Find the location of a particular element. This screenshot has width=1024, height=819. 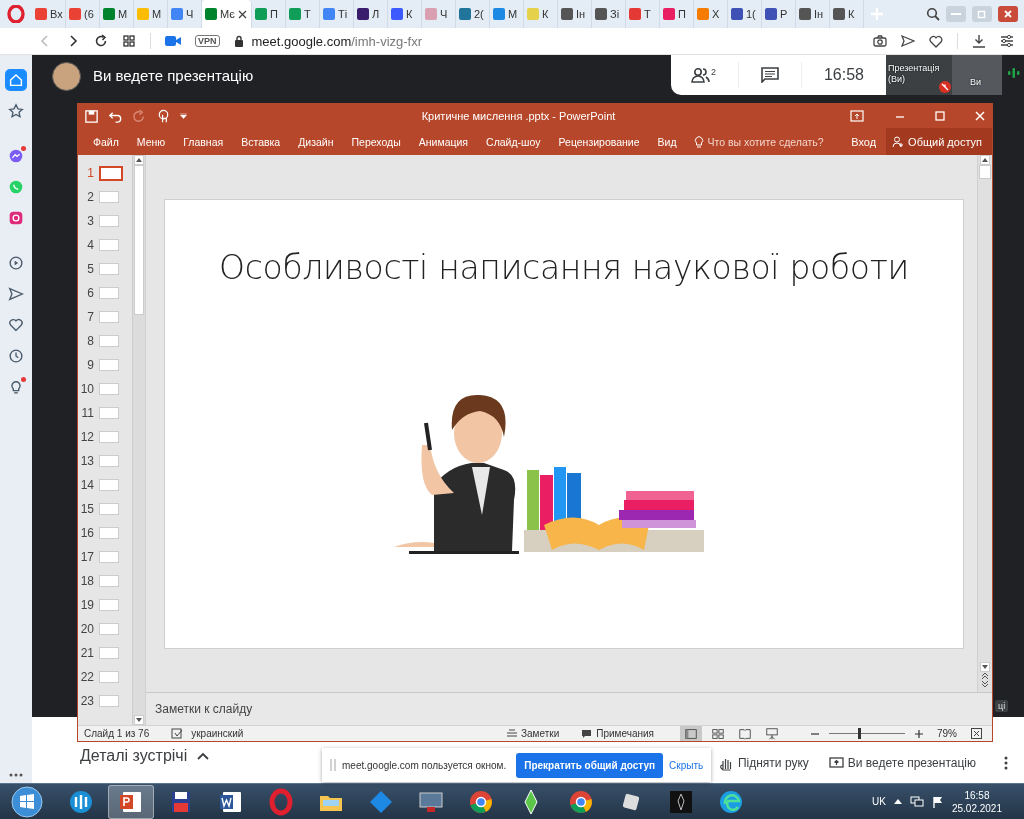

keyboard-language: UK is located at coordinates (879, 801).